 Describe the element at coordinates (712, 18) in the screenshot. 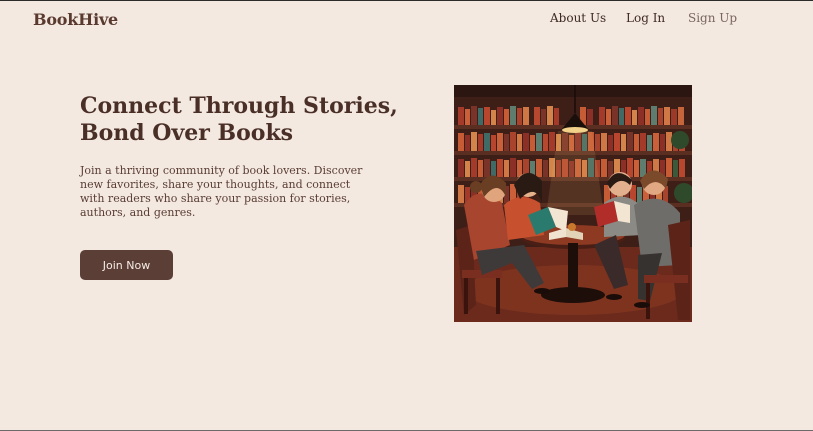

I see `nav-sign-up: Sign Up` at that location.